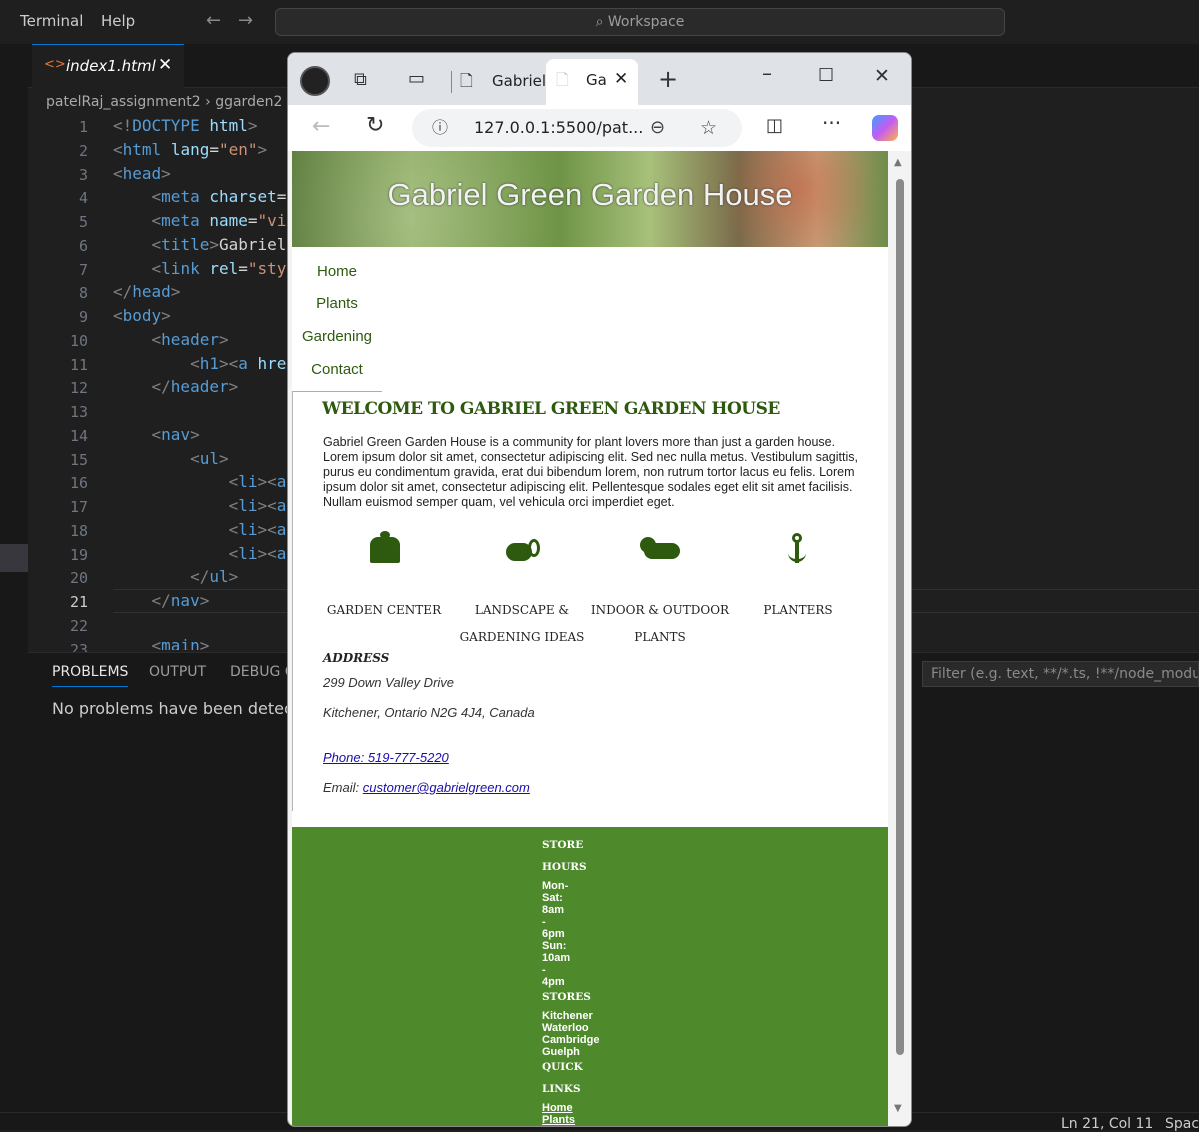 The image size is (1199, 1132). What do you see at coordinates (522, 623) in the screenshot?
I see `service-label: LANDSCAPE & GARDENING IDEAS` at bounding box center [522, 623].